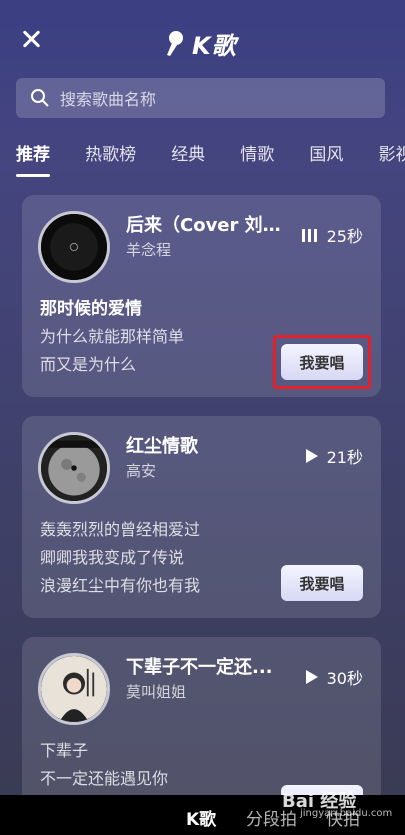 The image size is (405, 835). I want to click on nav-k-song: K歌, so click(201, 817).